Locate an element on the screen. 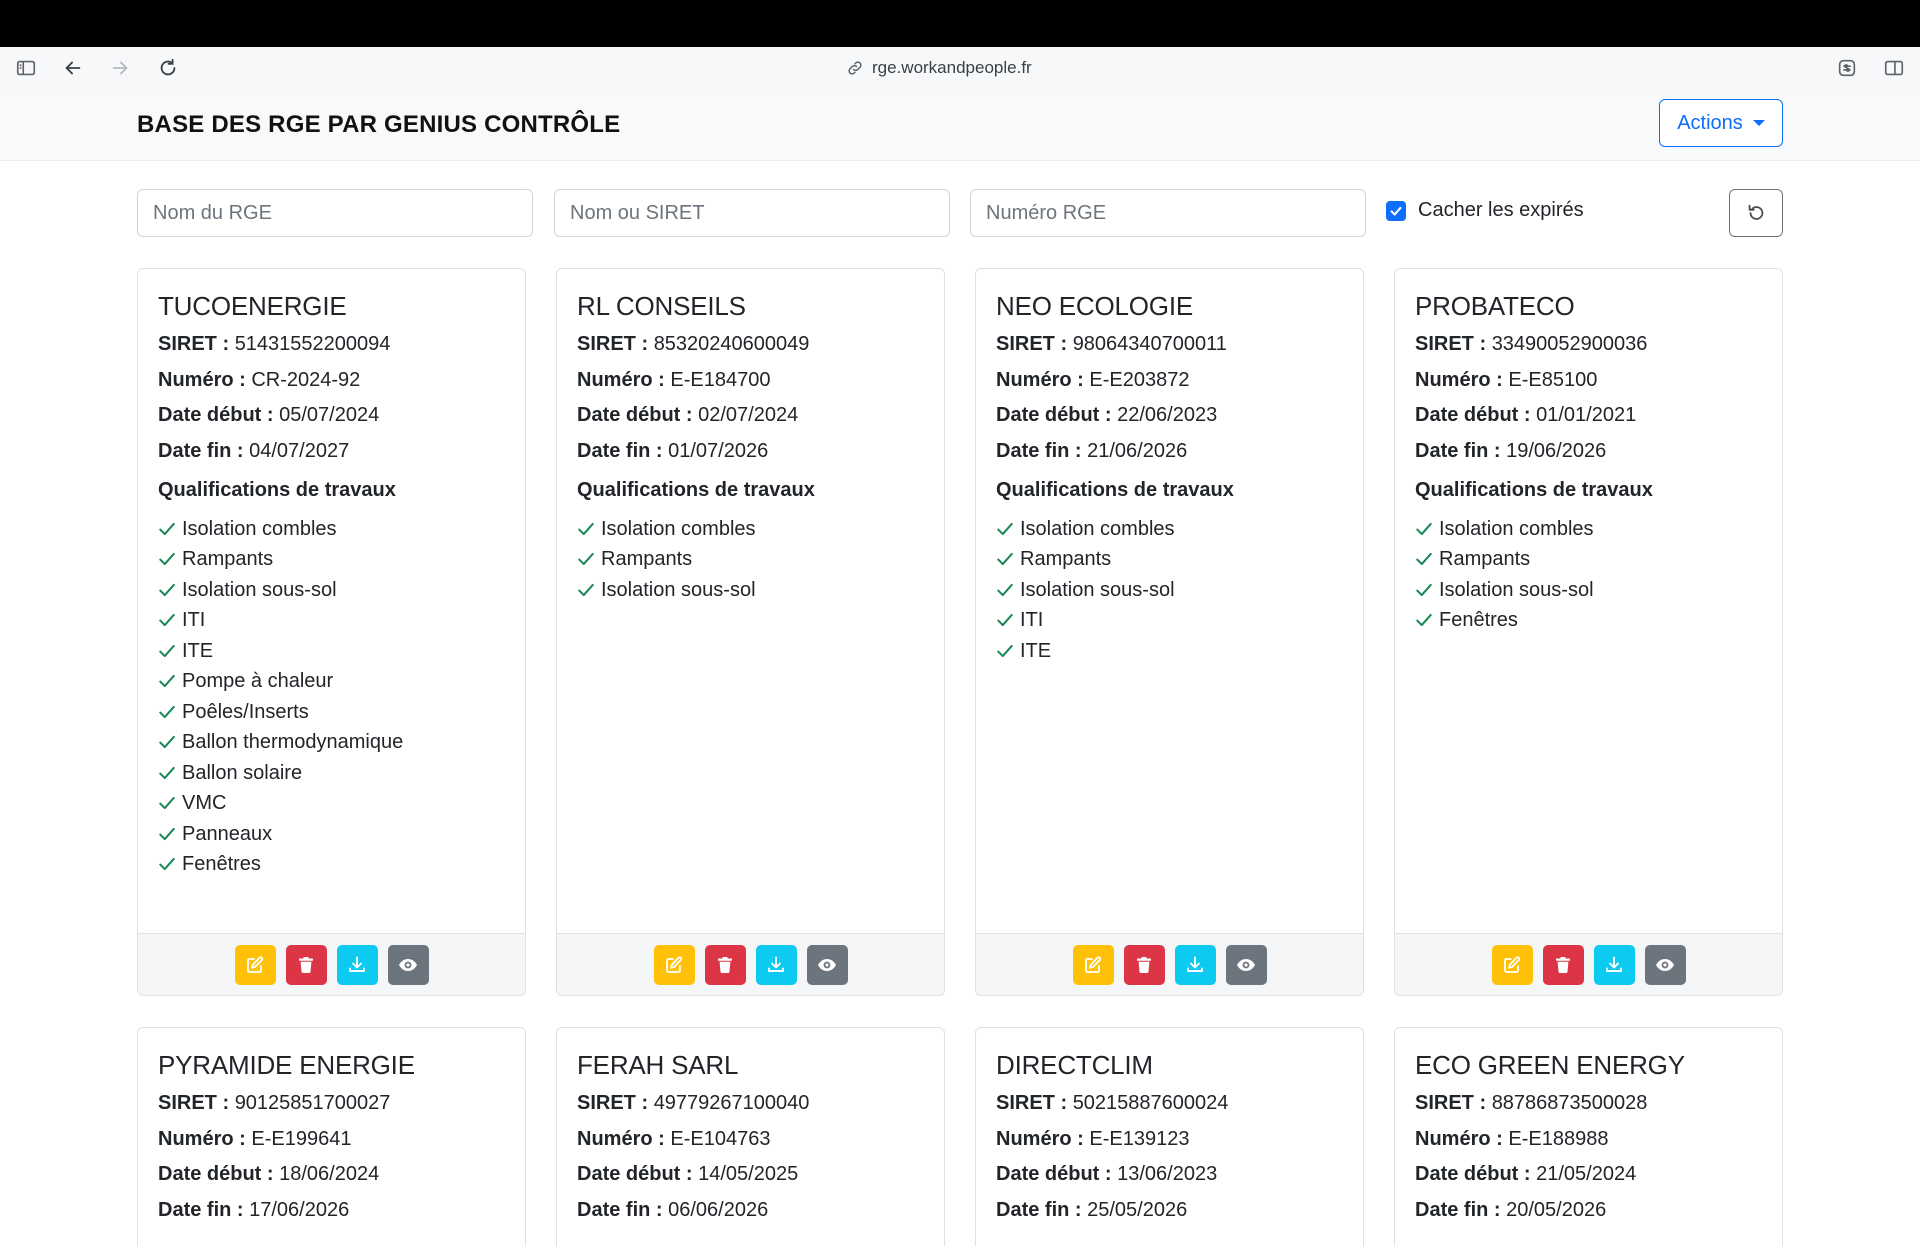  actions-dropdown-button: Actions is located at coordinates (1721, 123).